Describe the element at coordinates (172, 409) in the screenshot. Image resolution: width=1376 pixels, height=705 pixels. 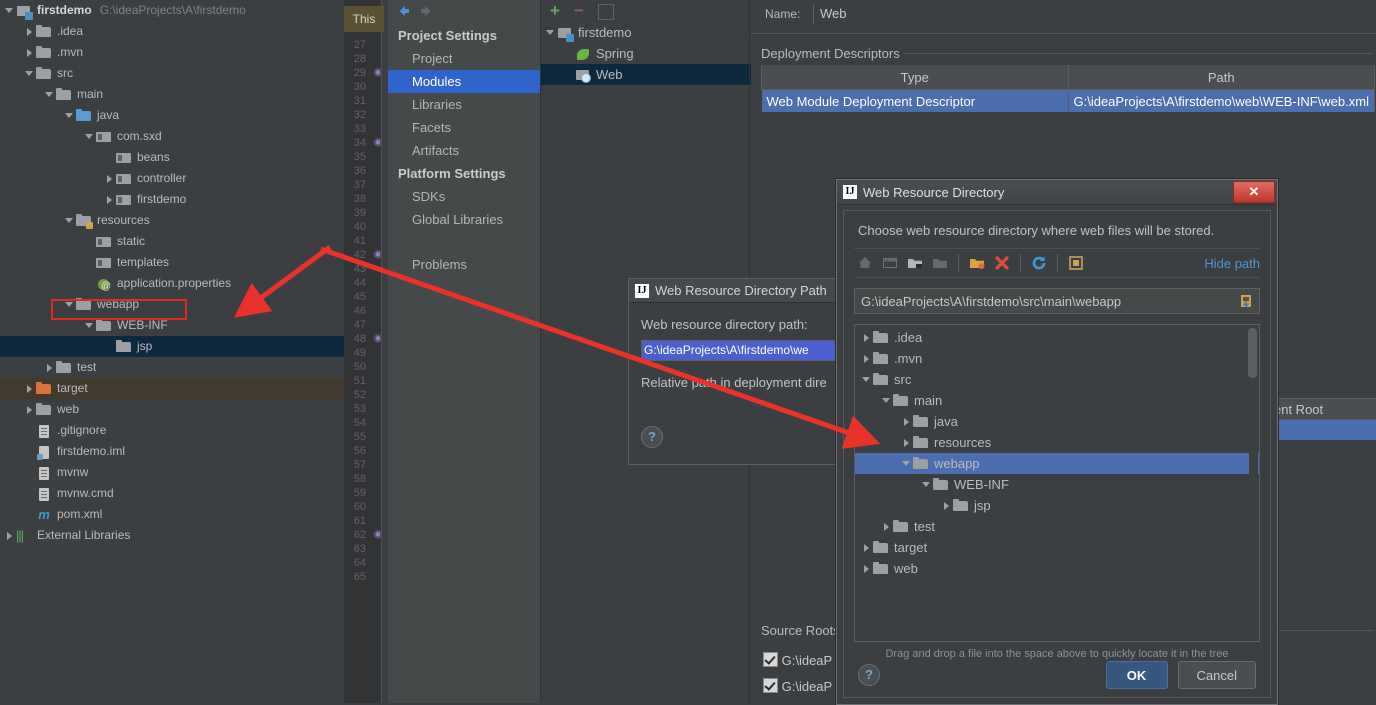
I see `project-tree-row: web` at that location.